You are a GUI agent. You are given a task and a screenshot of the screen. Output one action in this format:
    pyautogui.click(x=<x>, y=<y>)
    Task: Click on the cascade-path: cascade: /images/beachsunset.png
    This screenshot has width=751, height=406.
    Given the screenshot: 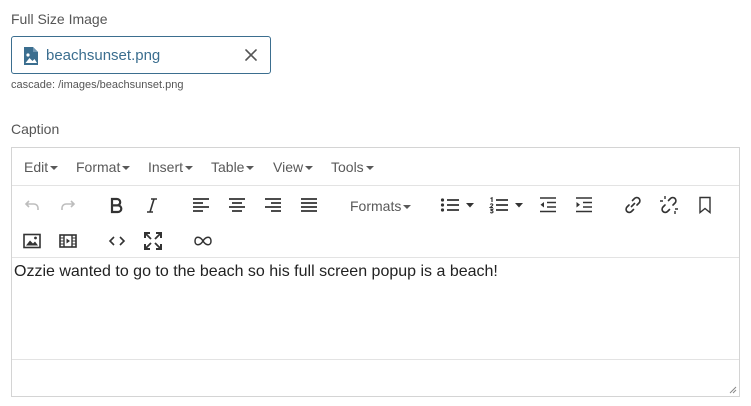 What is the action you would take?
    pyautogui.click(x=97, y=85)
    